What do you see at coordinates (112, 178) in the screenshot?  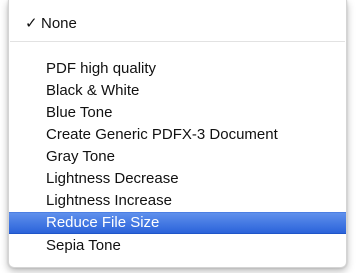 I see `menu-item-label: Lightness Decrease` at bounding box center [112, 178].